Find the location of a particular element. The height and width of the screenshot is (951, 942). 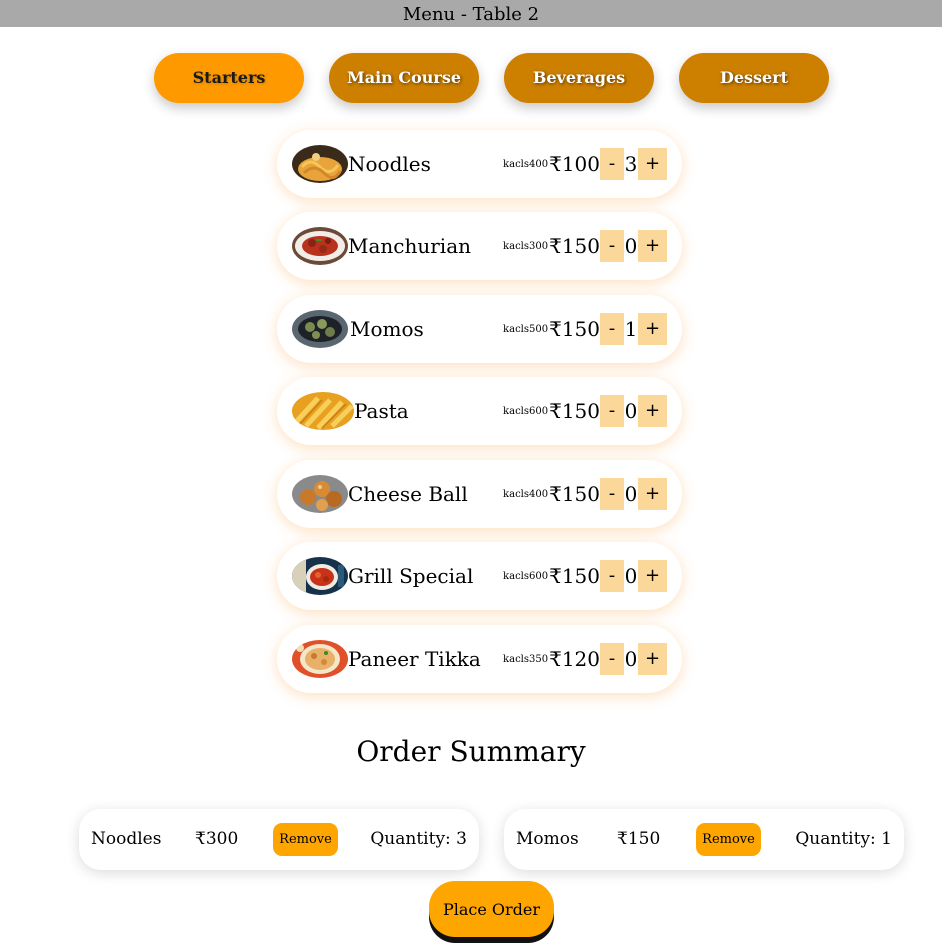

order-item-price: ₹300 is located at coordinates (217, 839).